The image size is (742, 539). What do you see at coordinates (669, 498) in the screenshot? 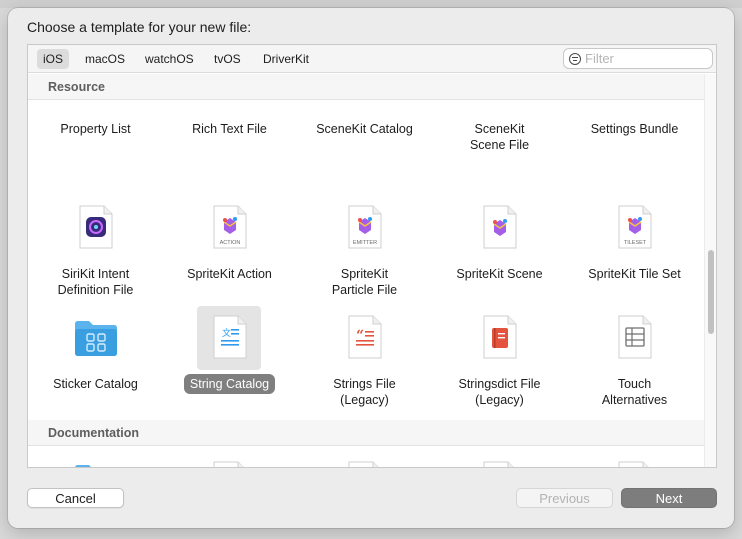
I see `next-button: Next` at bounding box center [669, 498].